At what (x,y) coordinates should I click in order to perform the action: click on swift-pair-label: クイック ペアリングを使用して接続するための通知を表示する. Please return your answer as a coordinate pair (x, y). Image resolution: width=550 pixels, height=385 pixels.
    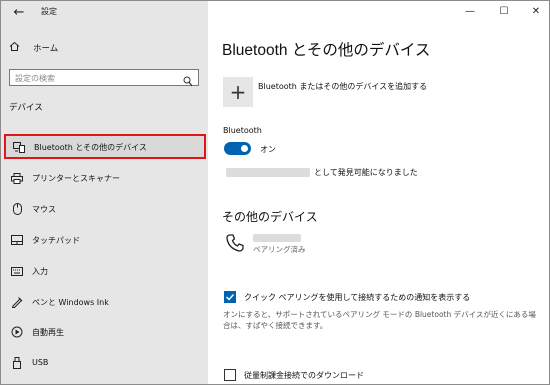
    Looking at the image, I should click on (357, 297).